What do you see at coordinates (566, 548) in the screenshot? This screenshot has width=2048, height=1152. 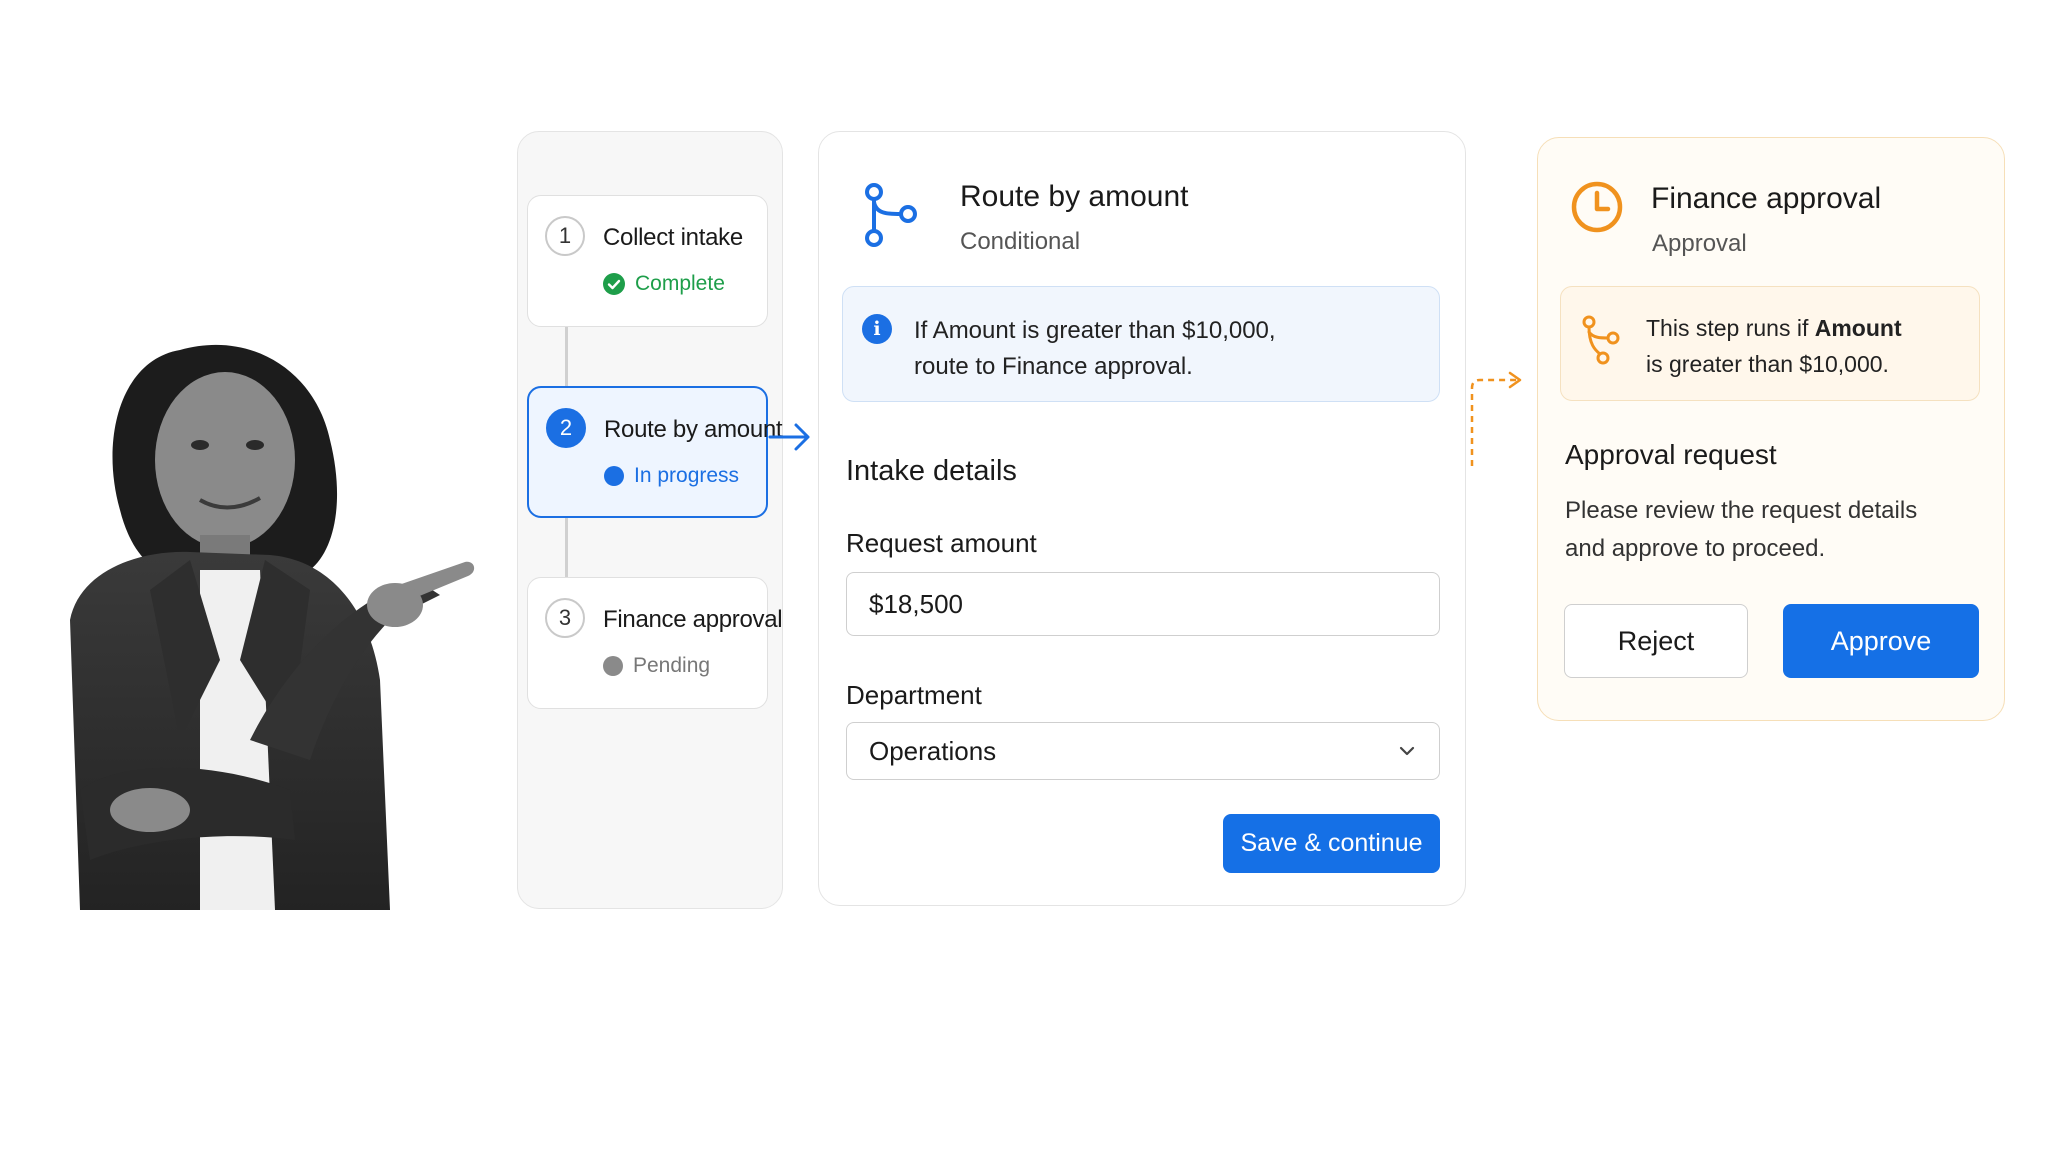 I see `step-connector` at bounding box center [566, 548].